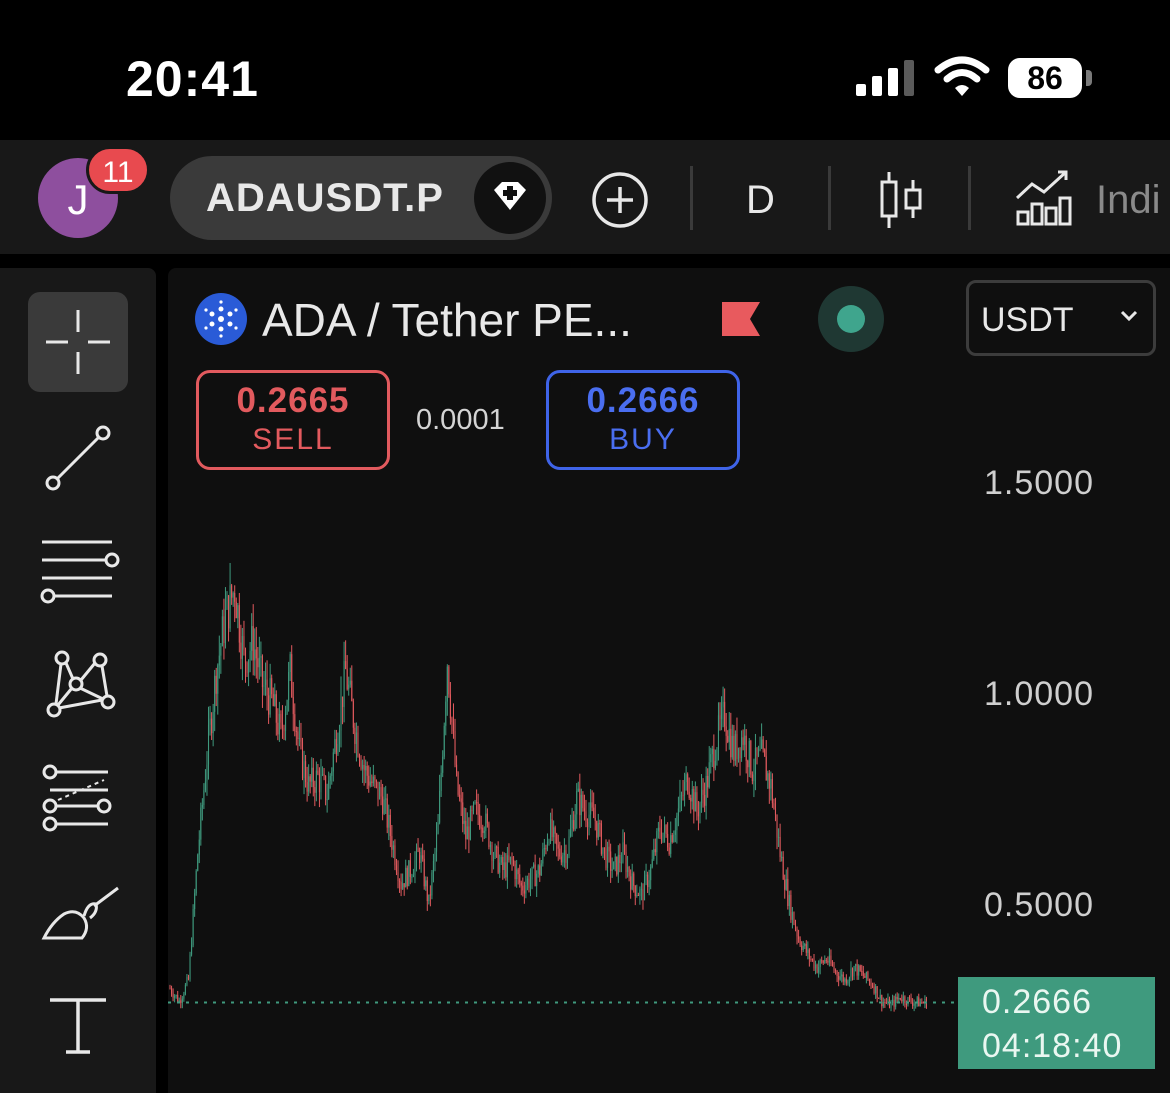  What do you see at coordinates (741, 319) in the screenshot?
I see `flag-icon` at bounding box center [741, 319].